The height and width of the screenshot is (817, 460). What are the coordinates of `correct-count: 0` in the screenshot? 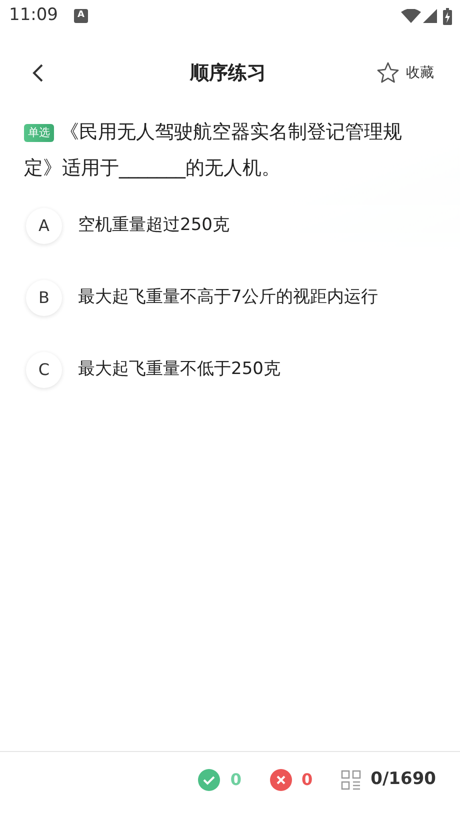 It's located at (236, 779).